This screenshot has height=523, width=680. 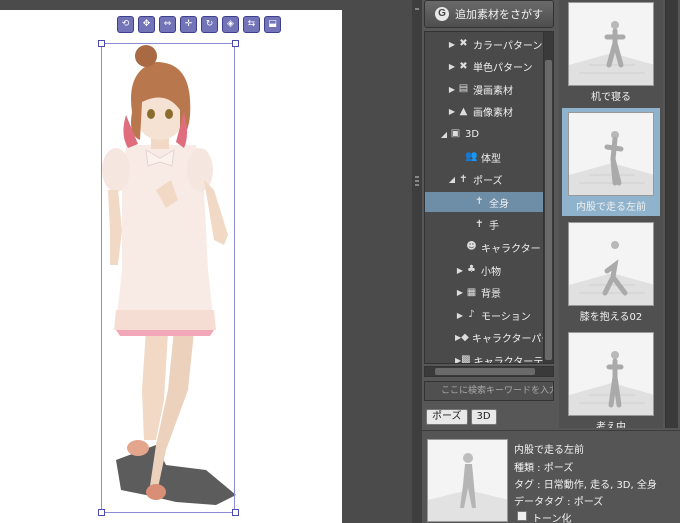 I want to click on material-thumbnail-list: 机で寝る内股で走る左前 膝を抱える02 考え中, so click(x=611, y=214).